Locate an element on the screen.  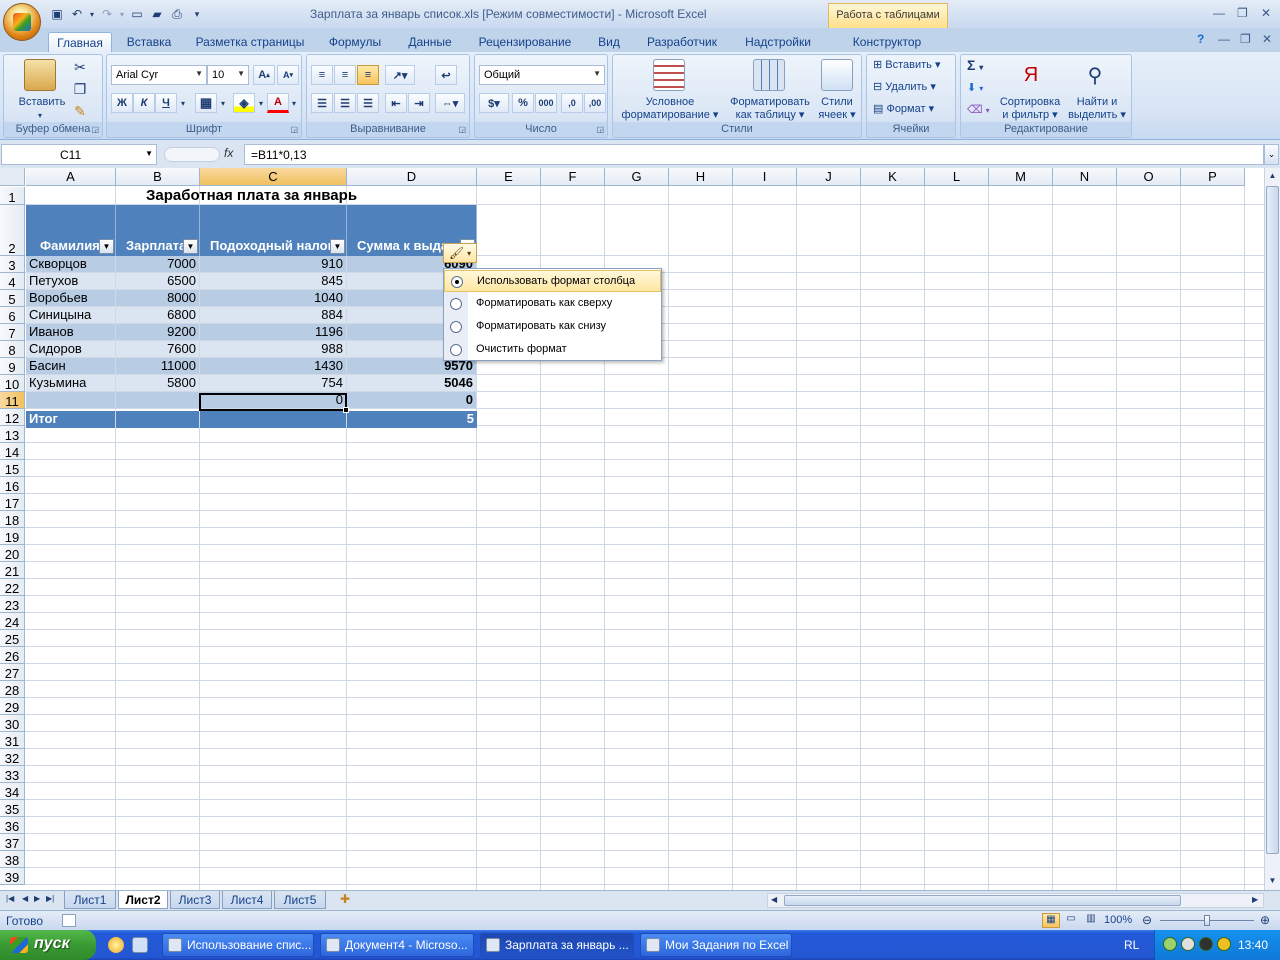
shrink-font-icon: A ▾ is located at coordinates (288, 75).